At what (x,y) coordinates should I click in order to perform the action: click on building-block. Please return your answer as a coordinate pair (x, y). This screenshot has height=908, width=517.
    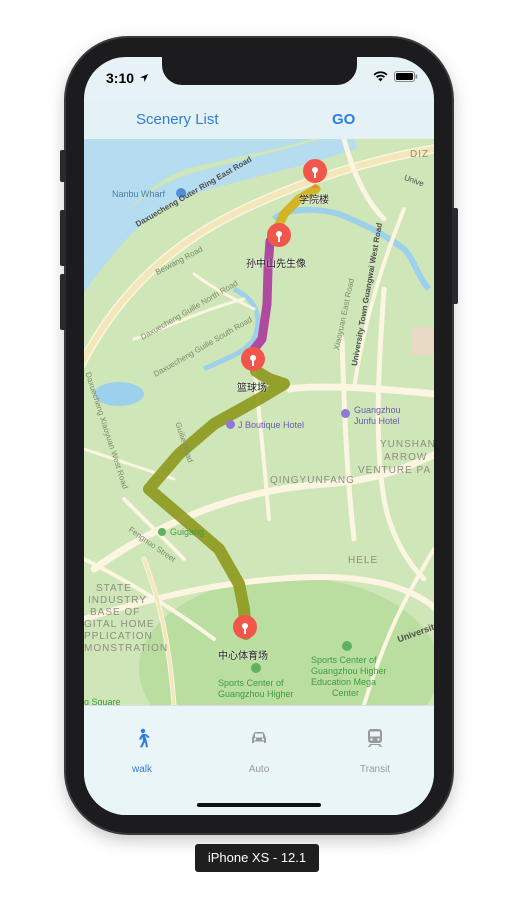
    Looking at the image, I should click on (422, 341).